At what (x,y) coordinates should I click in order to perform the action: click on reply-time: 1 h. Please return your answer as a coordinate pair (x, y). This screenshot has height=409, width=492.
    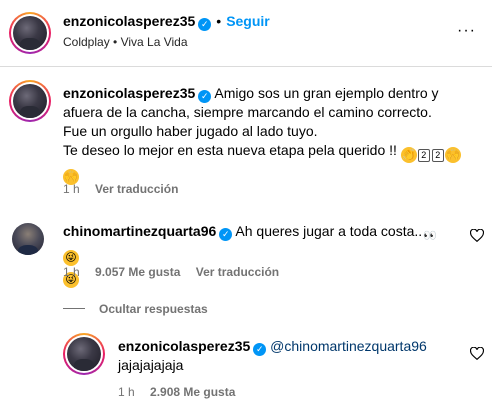
    Looking at the image, I should click on (126, 392).